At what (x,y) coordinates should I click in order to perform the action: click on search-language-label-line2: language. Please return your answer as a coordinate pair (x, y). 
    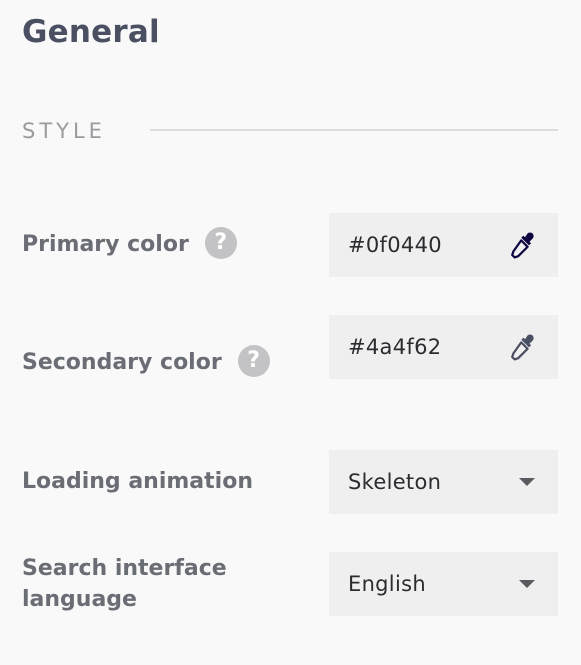
    Looking at the image, I should click on (79, 599).